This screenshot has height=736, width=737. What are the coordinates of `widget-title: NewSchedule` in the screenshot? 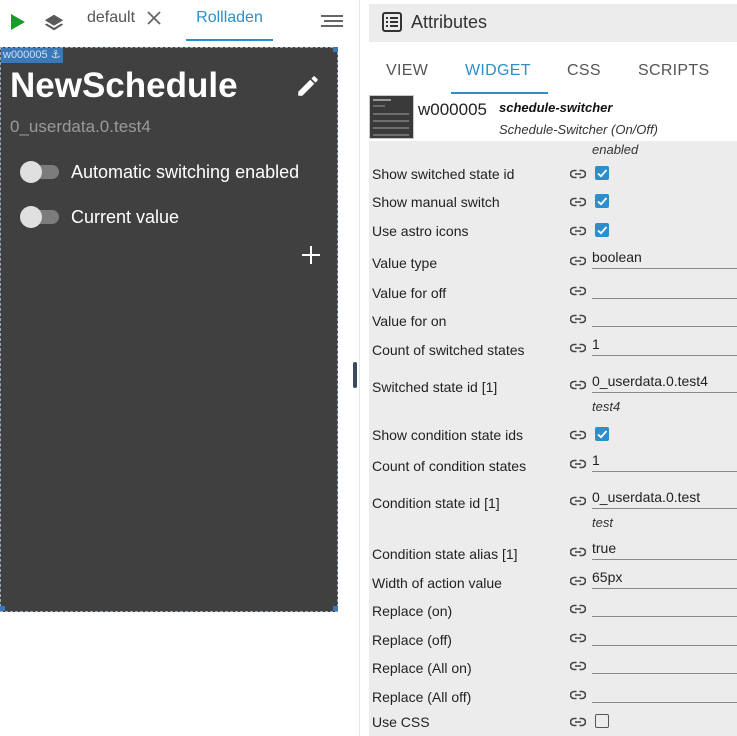 It's located at (124, 85).